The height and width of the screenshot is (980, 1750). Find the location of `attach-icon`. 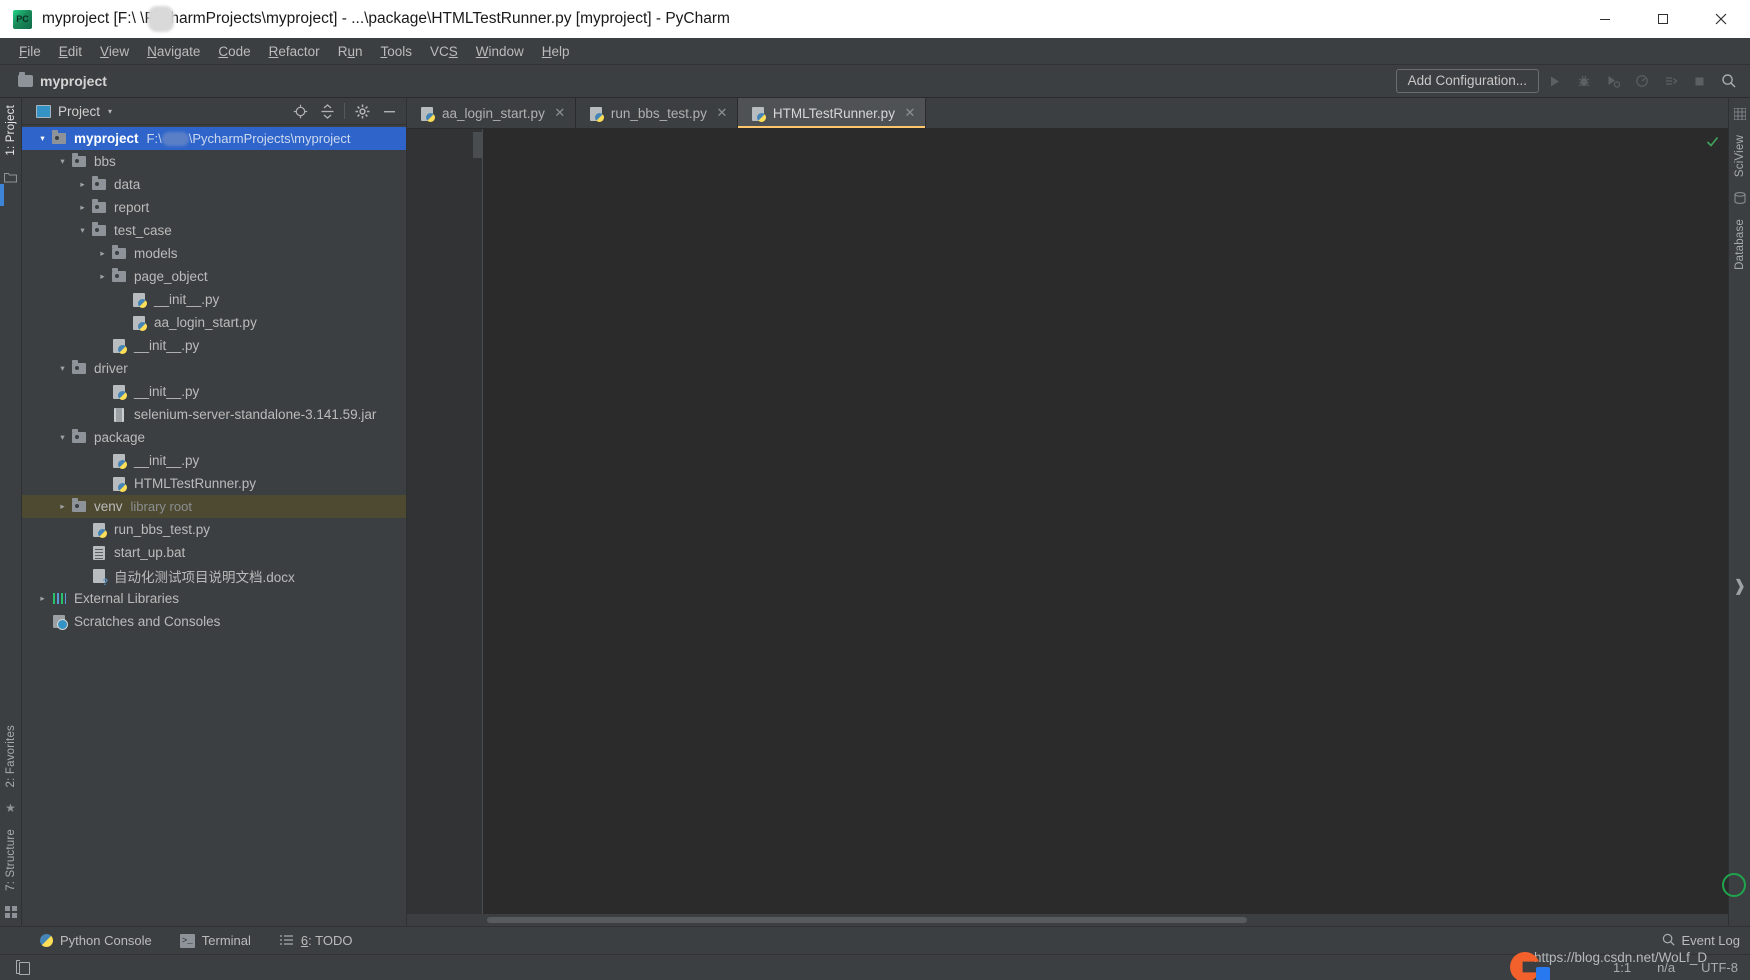

attach-icon is located at coordinates (1670, 81).